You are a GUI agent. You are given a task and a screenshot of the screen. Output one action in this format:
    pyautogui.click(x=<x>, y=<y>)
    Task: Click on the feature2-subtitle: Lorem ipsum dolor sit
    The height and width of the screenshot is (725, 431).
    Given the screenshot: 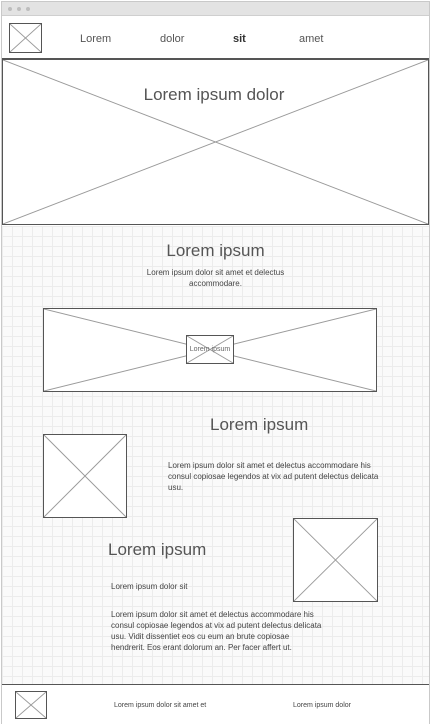 What is the action you would take?
    pyautogui.click(x=149, y=586)
    